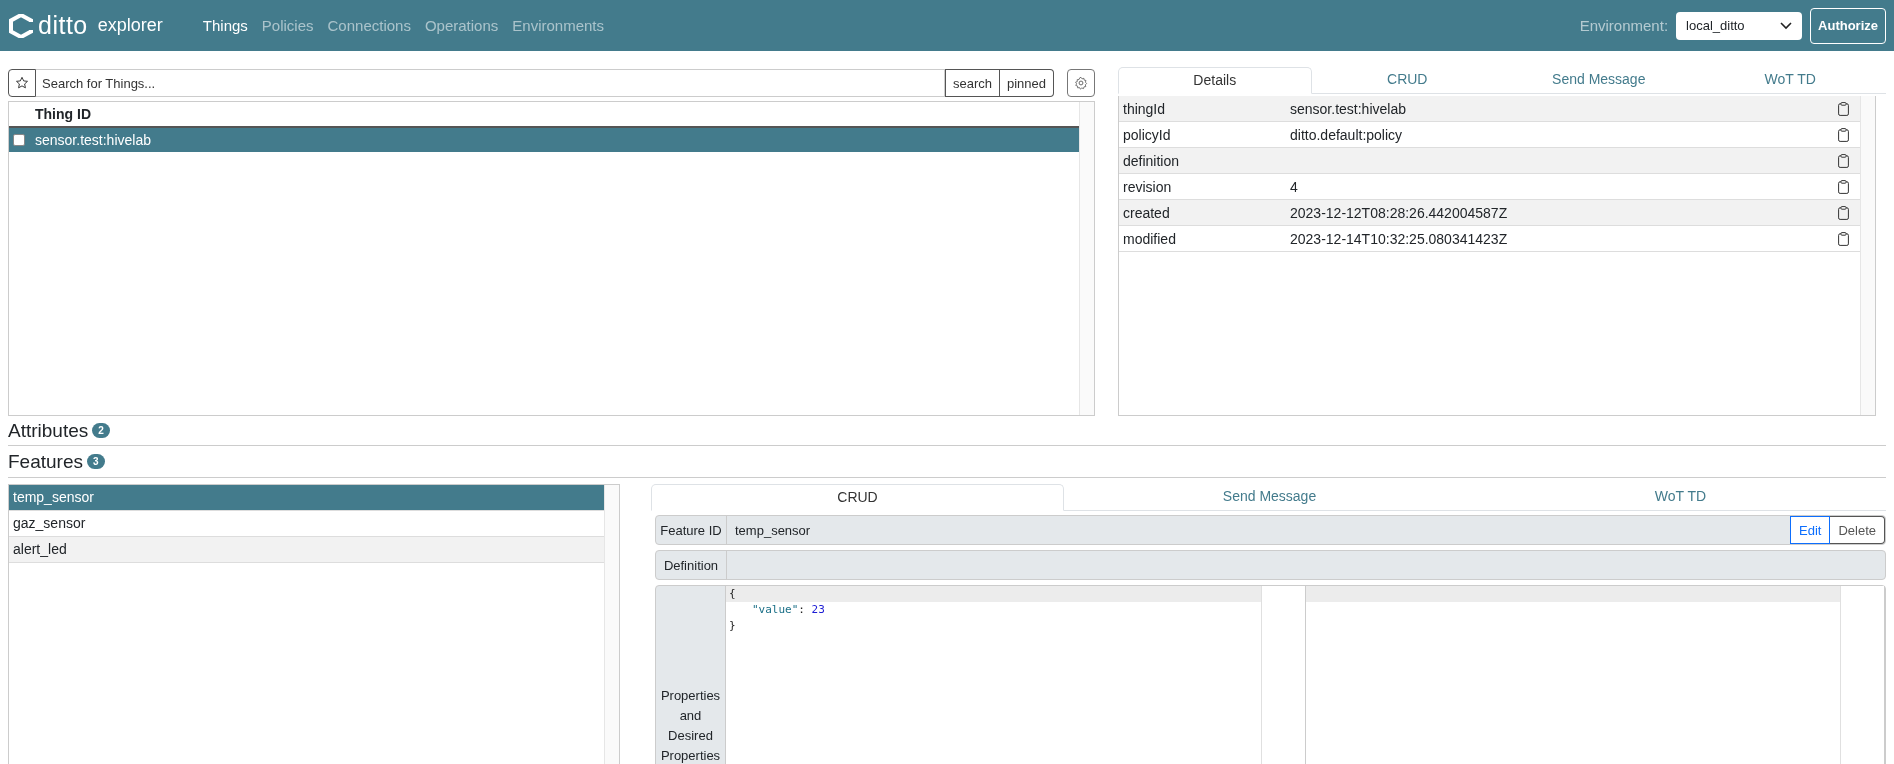 Image resolution: width=1894 pixels, height=764 pixels. Describe the element at coordinates (130, 25) in the screenshot. I see `brand-subtitle: explorer` at that location.